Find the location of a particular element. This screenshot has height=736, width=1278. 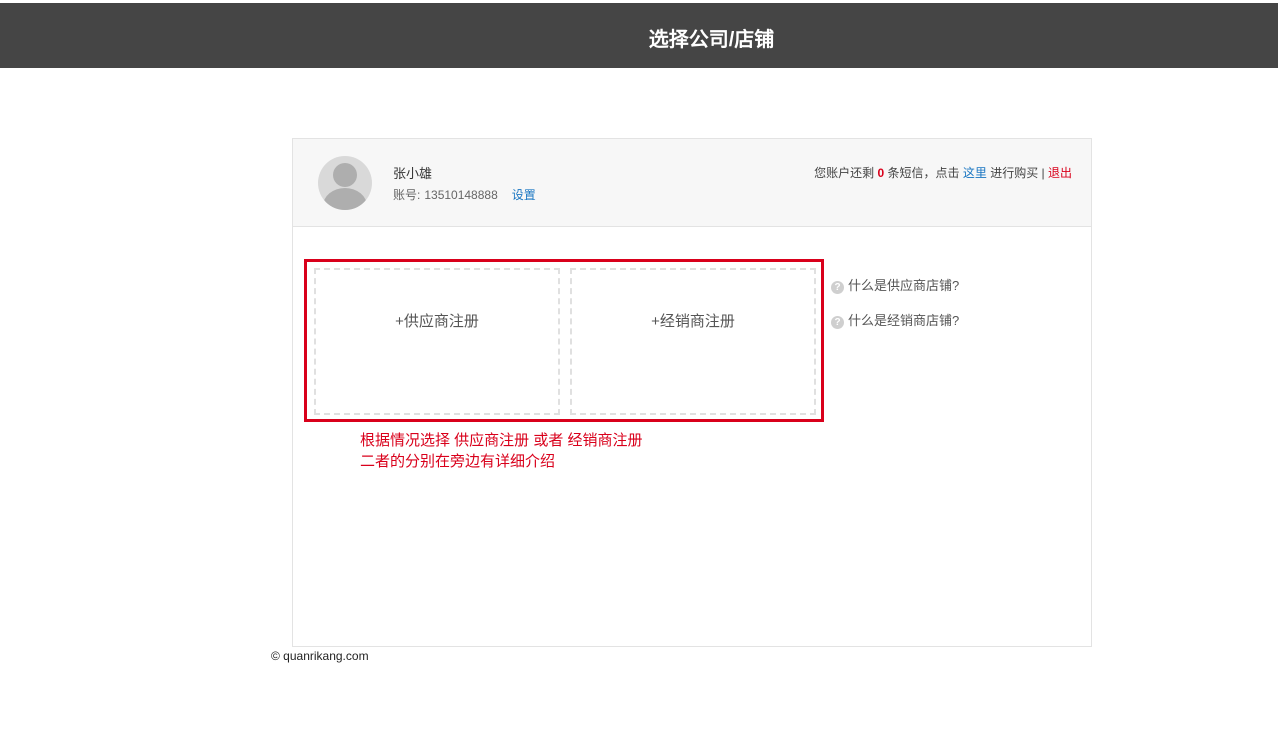

top-bar: 选择公司/店铺 is located at coordinates (639, 35).